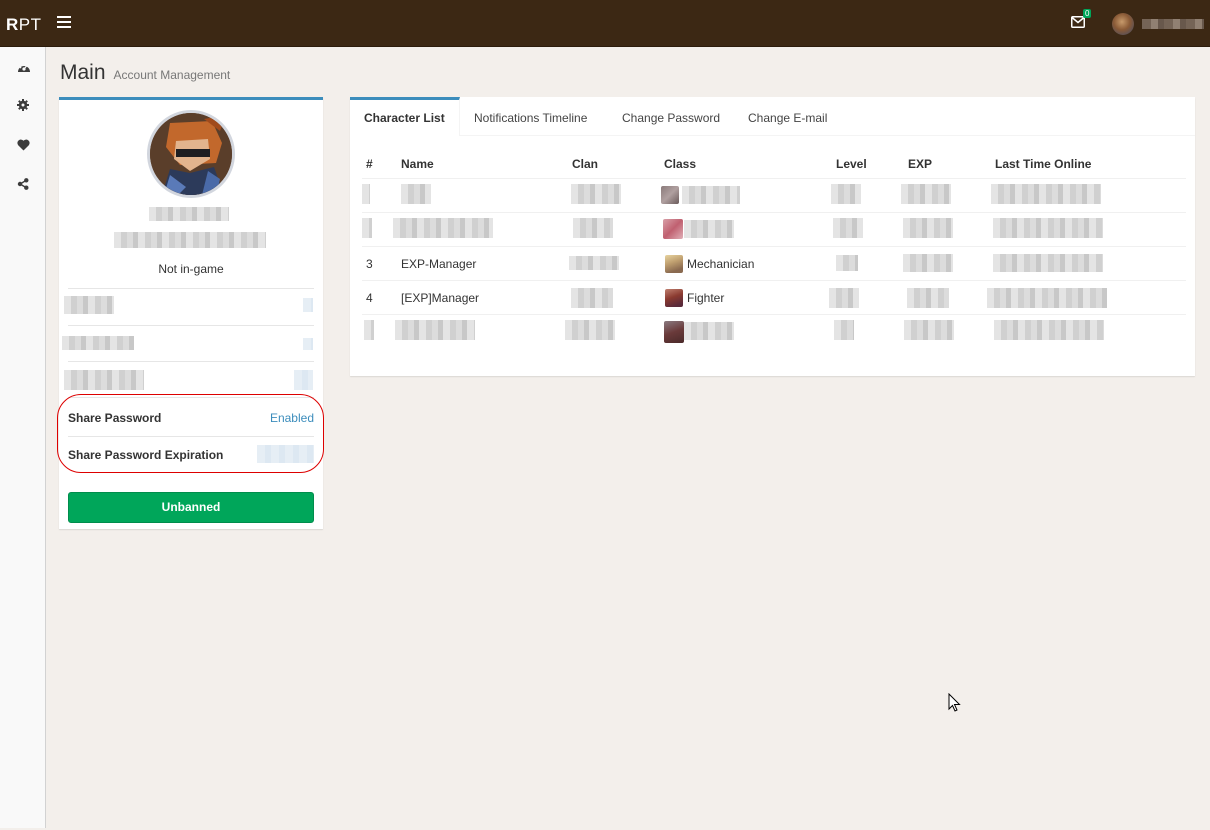 The width and height of the screenshot is (1210, 830). What do you see at coordinates (191, 269) in the screenshot?
I see `ingame-status: Not in-game` at bounding box center [191, 269].